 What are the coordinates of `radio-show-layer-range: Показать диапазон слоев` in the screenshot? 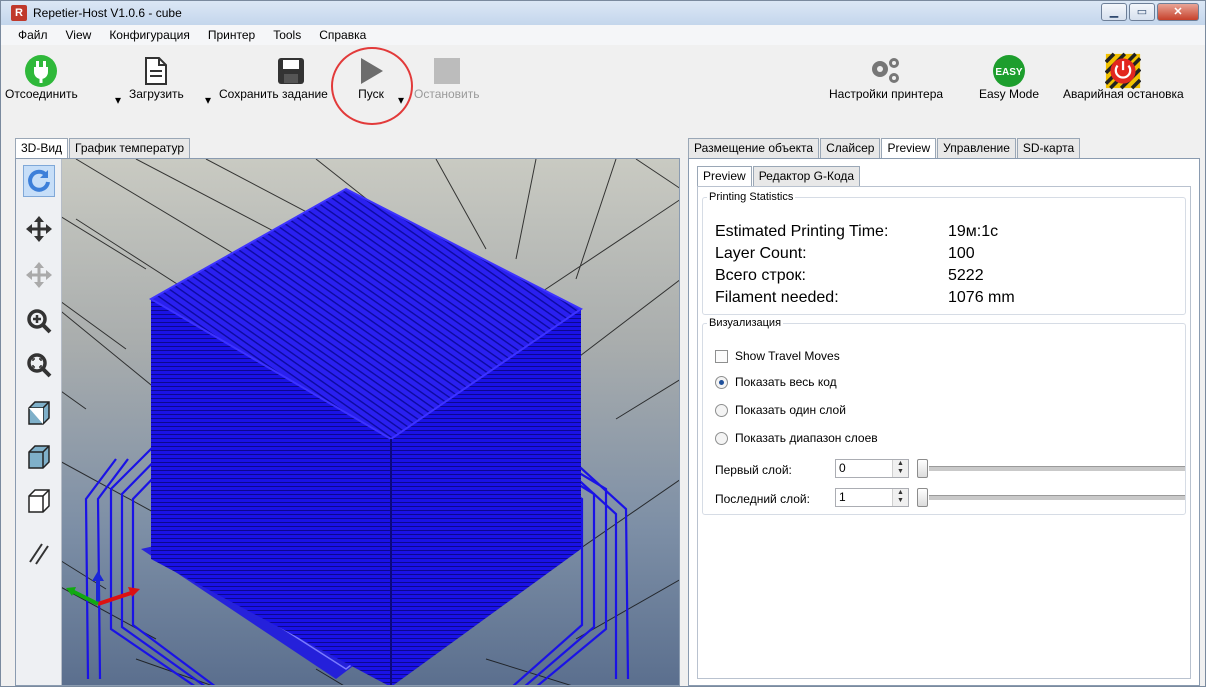 It's located at (796, 438).